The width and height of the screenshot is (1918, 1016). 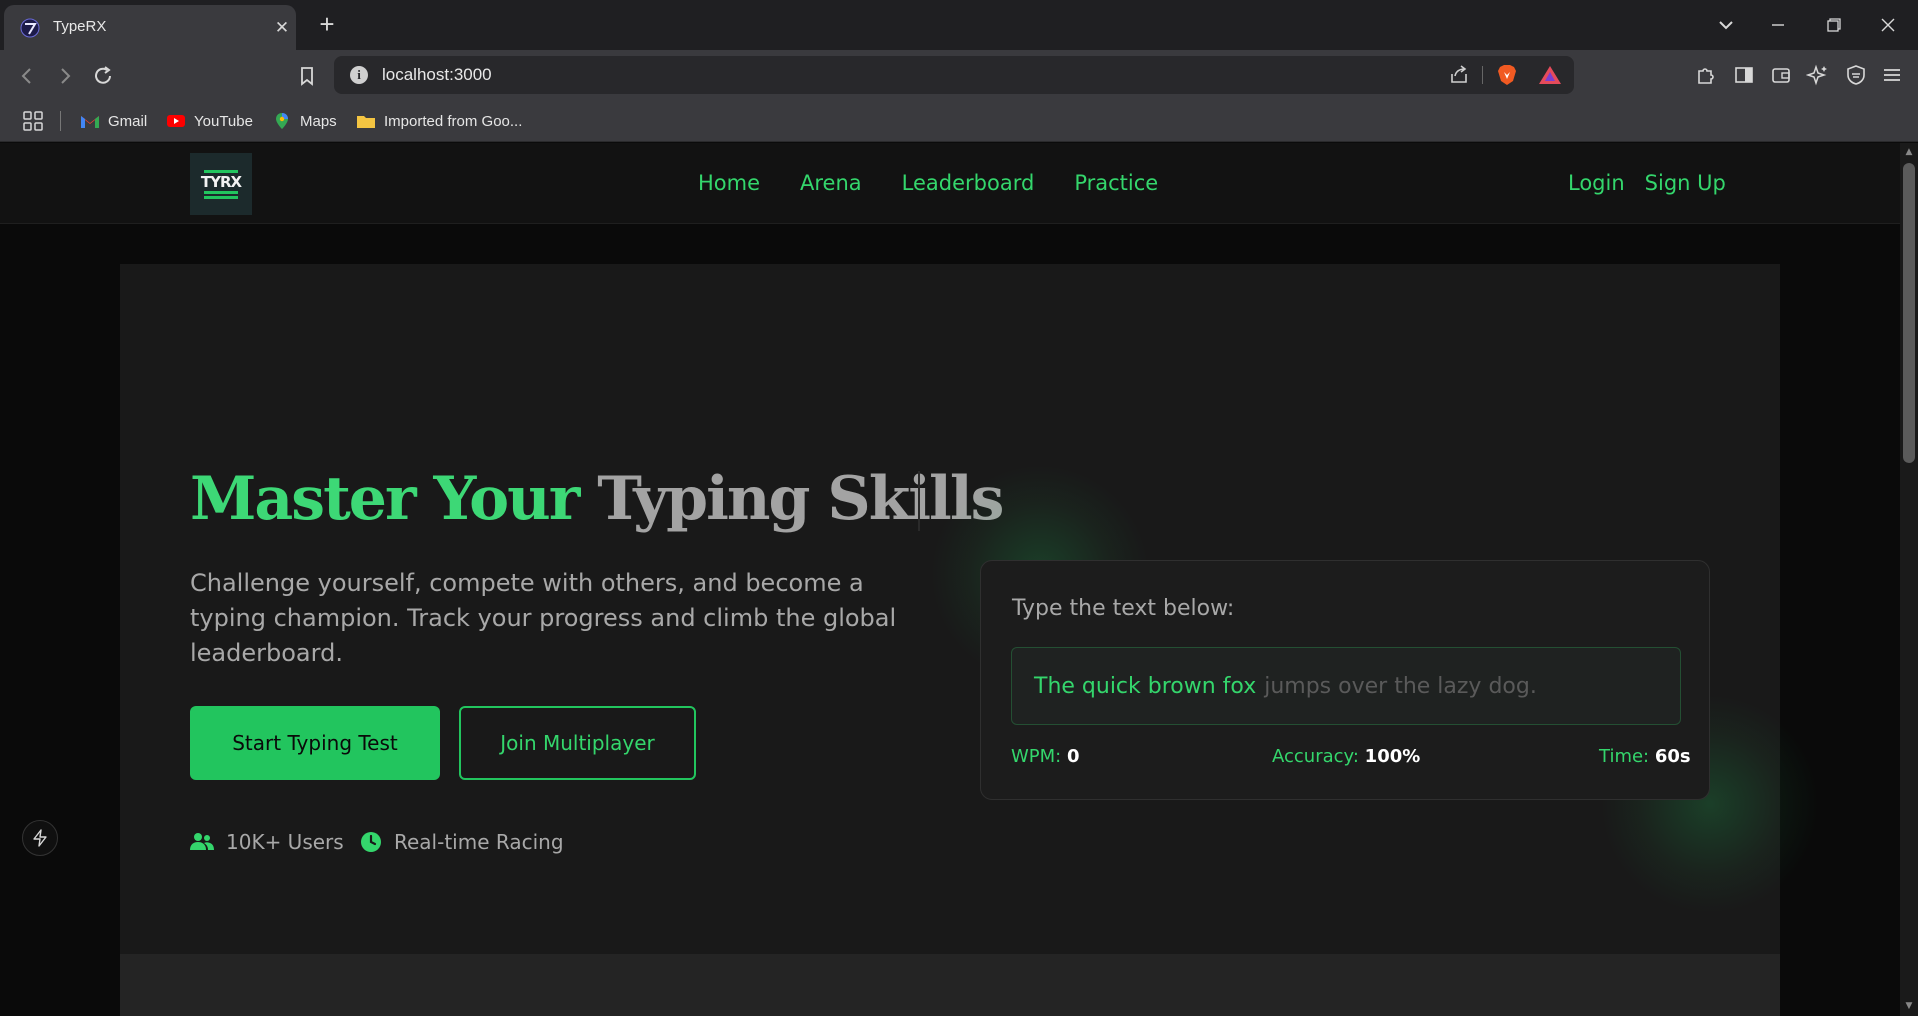 I want to click on sidebar-icon, so click(x=1744, y=75).